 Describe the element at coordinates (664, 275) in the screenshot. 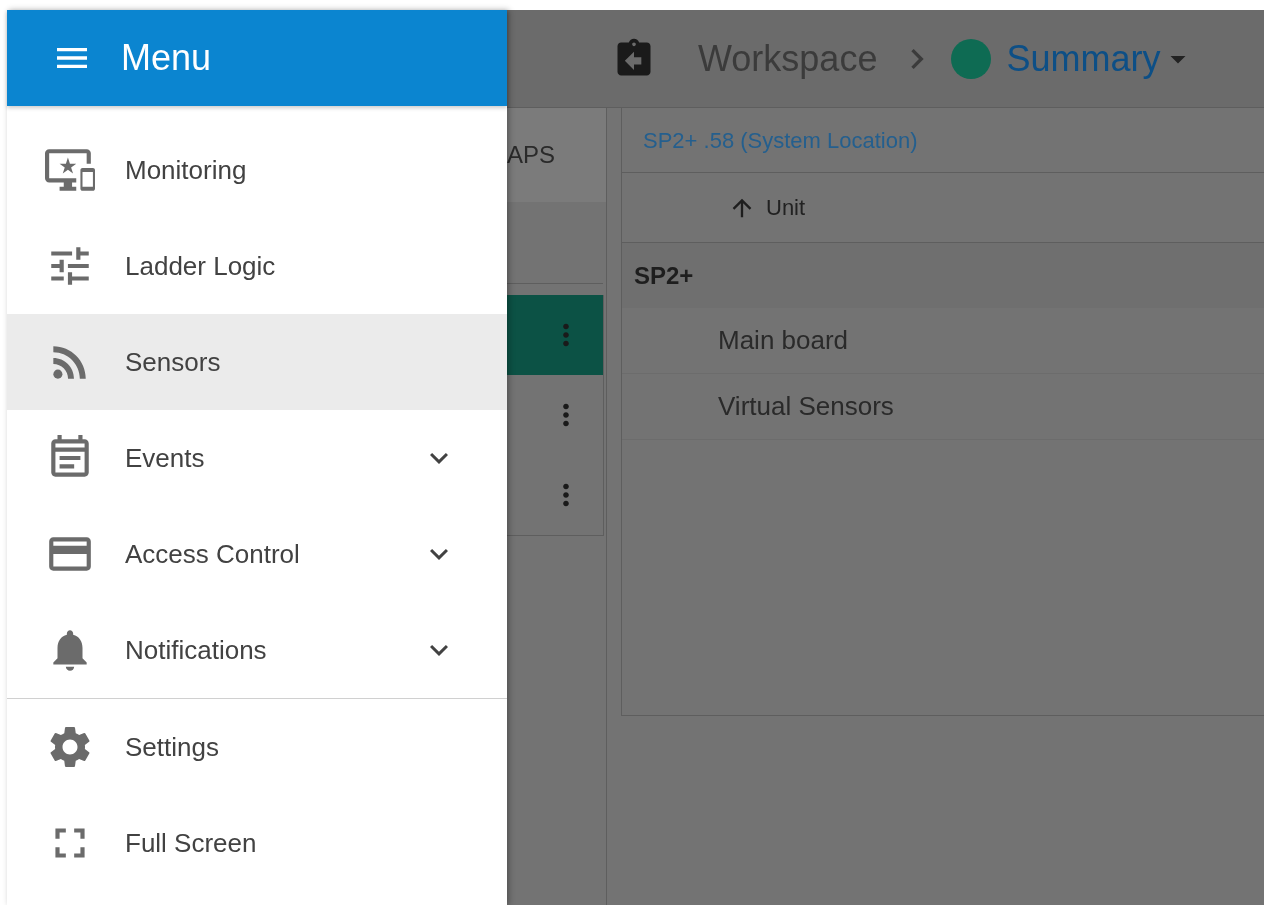

I see `group-label: SP2+` at that location.